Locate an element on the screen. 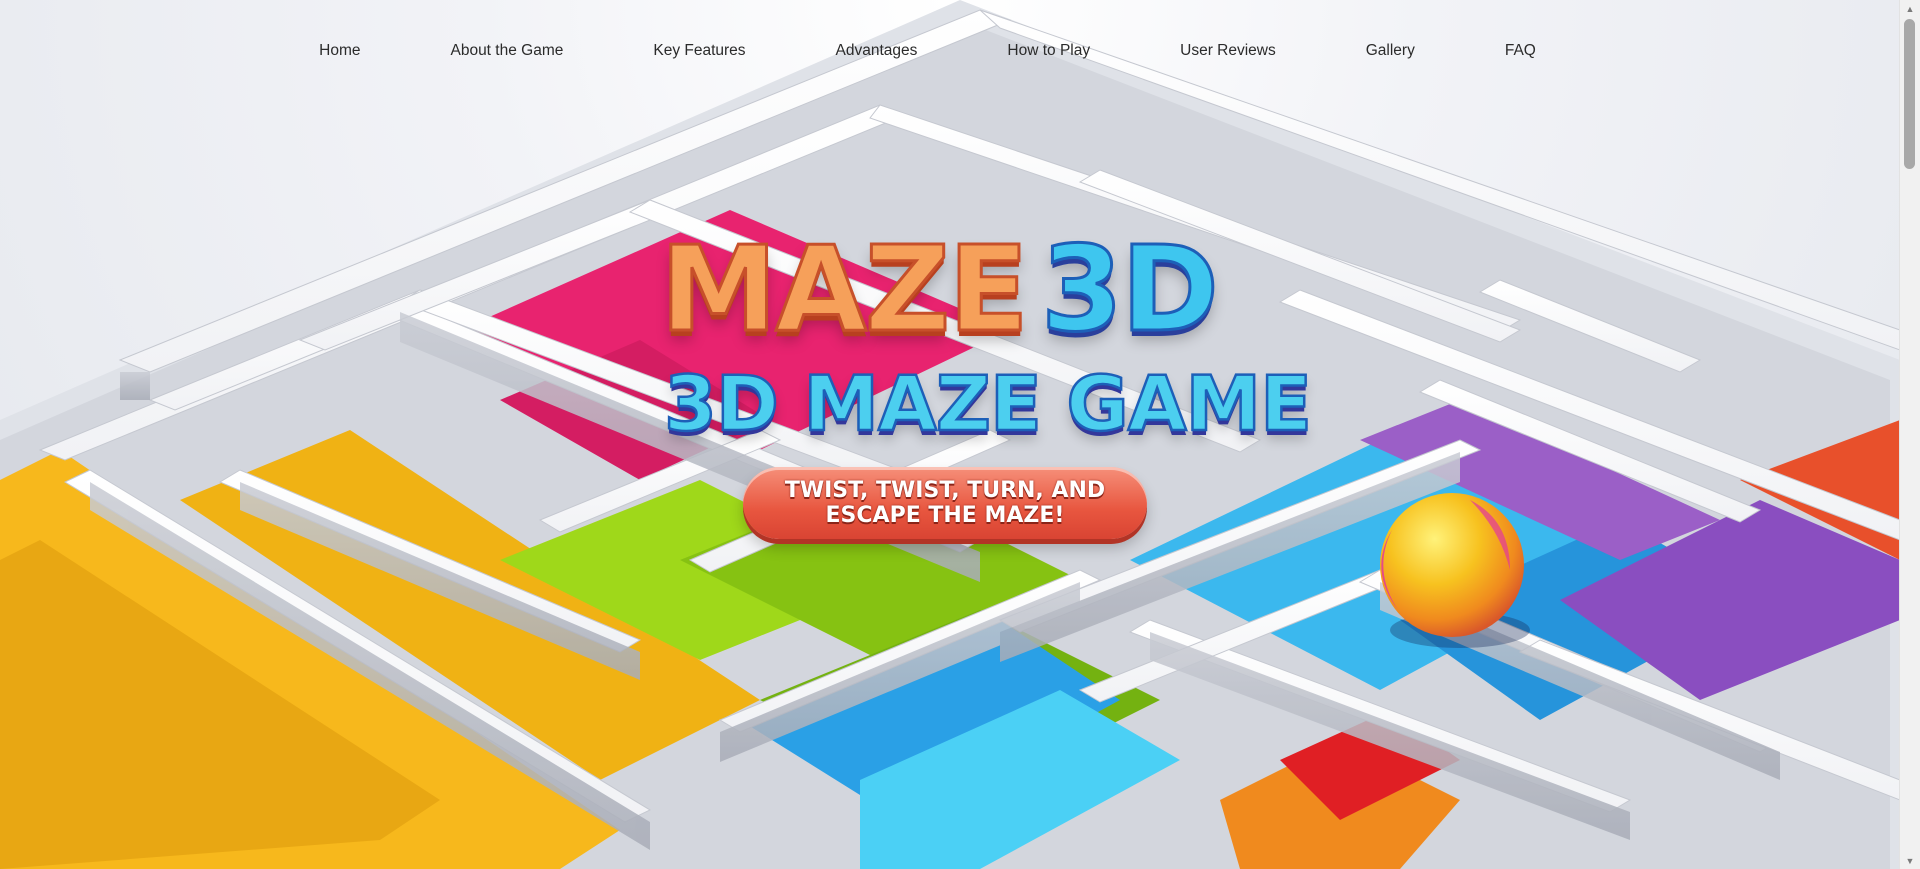 The image size is (1920, 869). tagline-text: TWIST, TWIST, TURN, AND ESCAPE THE MAZE! is located at coordinates (945, 503).